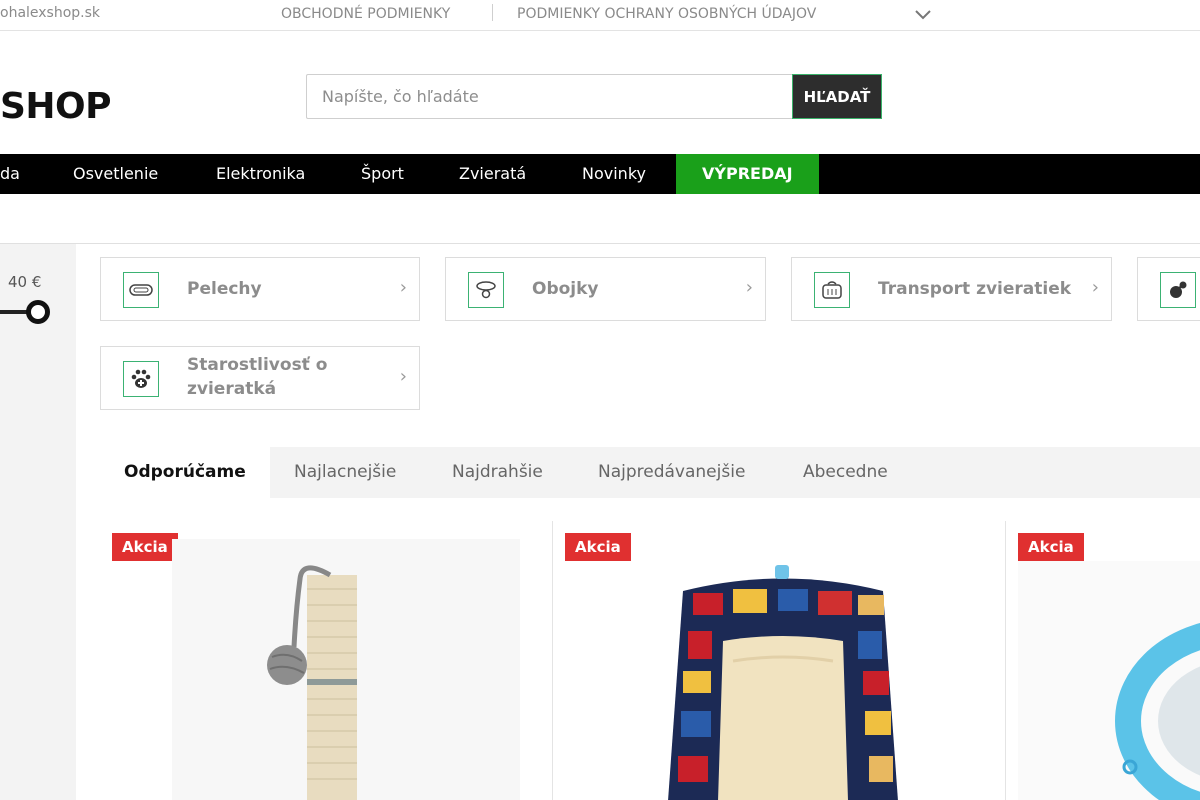 The image size is (1200, 800). Describe the element at coordinates (260, 174) in the screenshot. I see `nav-item-elektronika: Elektronika` at that location.